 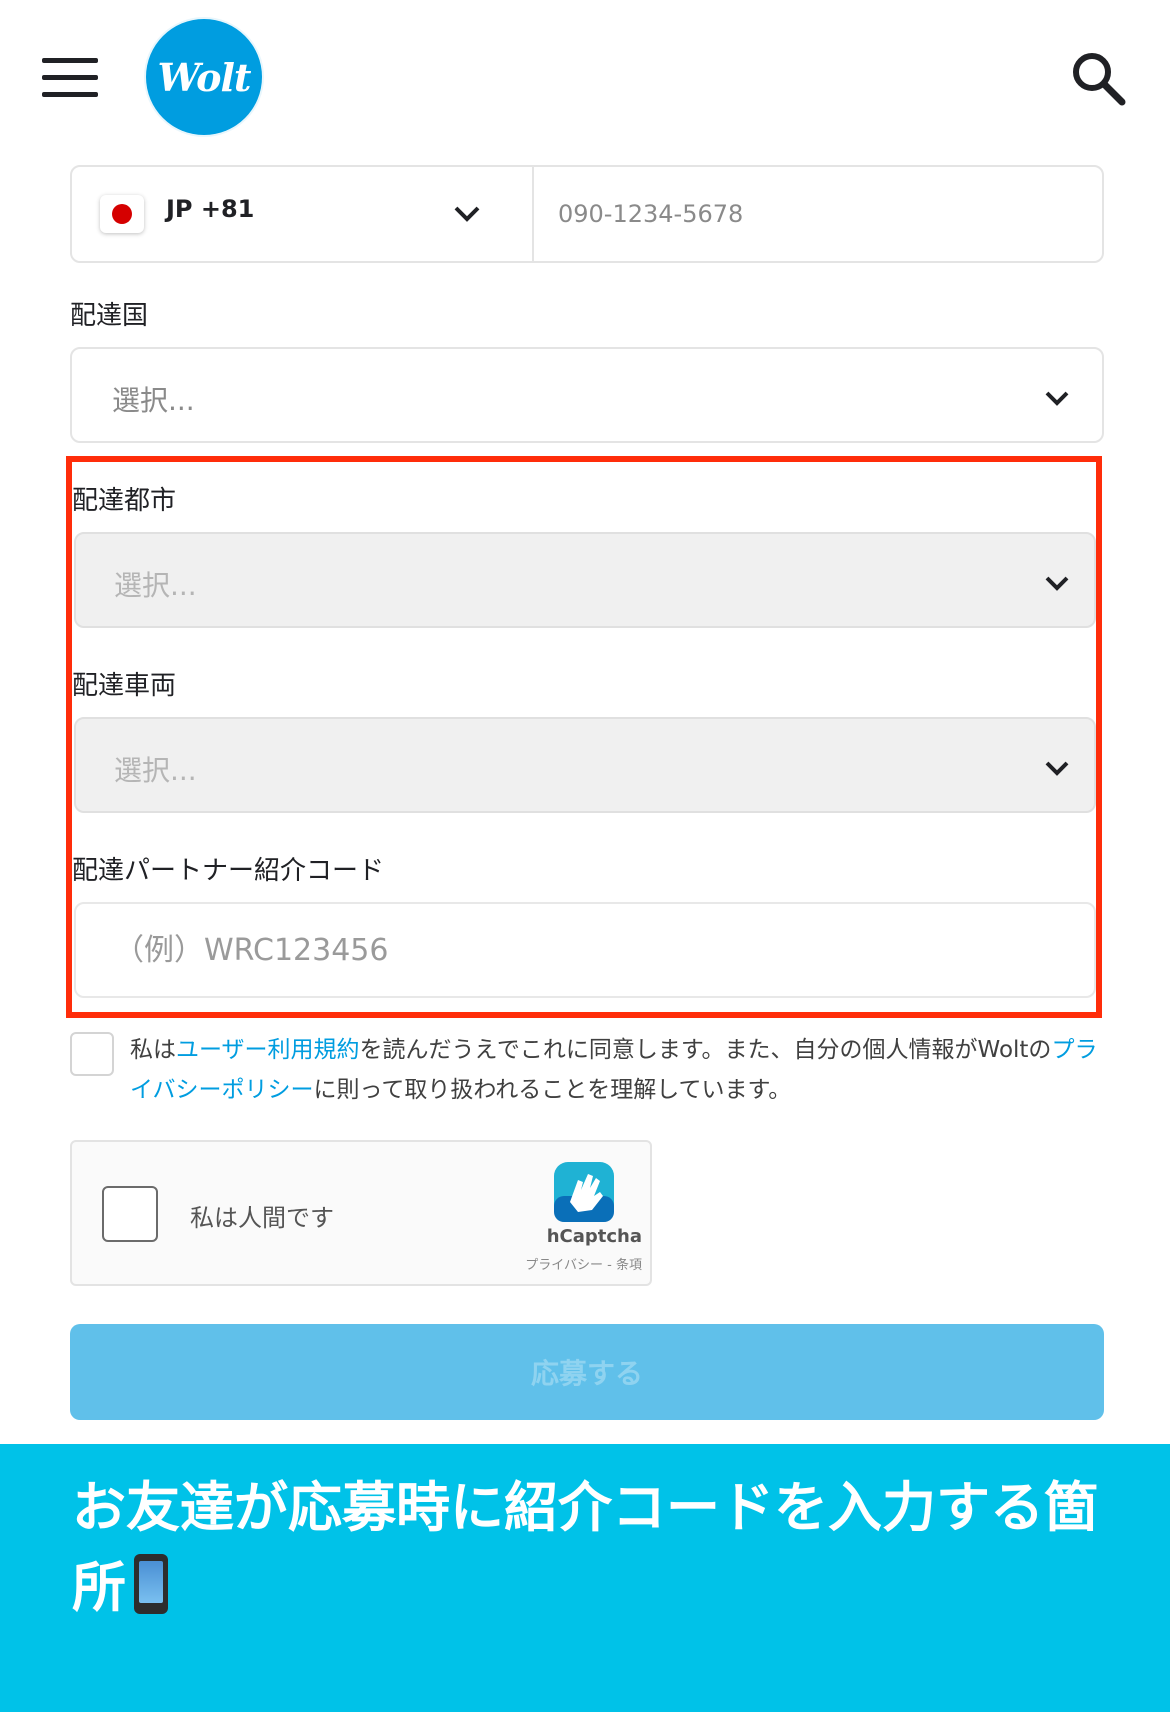 I want to click on terms-checkbox, so click(x=92, y=1054).